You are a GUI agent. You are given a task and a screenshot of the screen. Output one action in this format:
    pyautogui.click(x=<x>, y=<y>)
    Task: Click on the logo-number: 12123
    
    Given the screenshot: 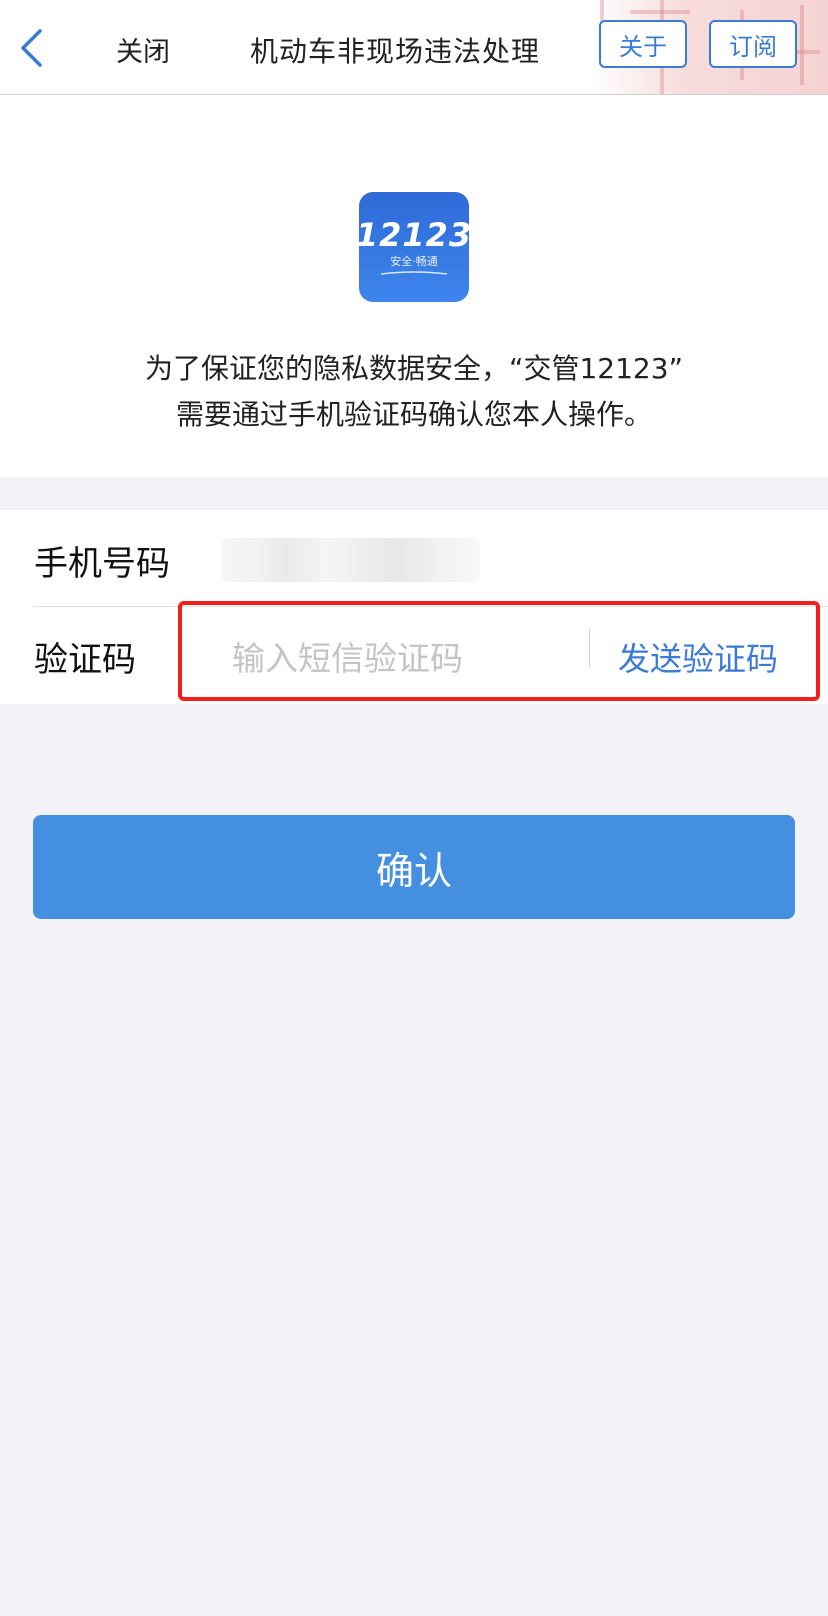 What is the action you would take?
    pyautogui.click(x=414, y=235)
    